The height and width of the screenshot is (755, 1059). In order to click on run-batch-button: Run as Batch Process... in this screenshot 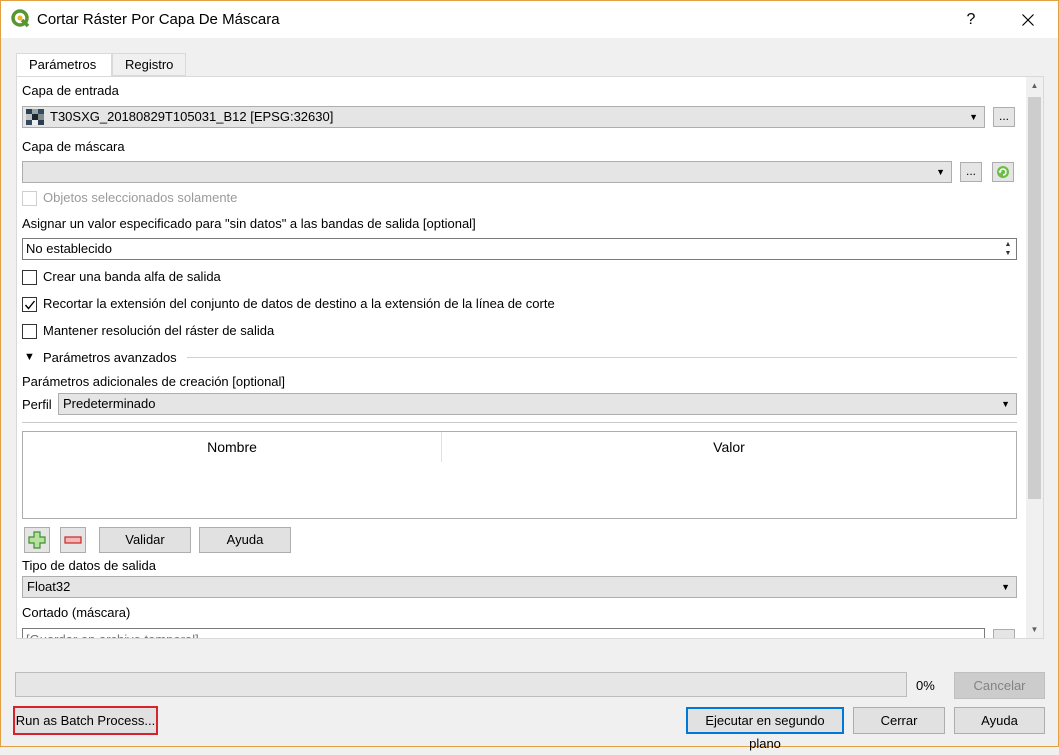, I will do `click(85, 720)`.